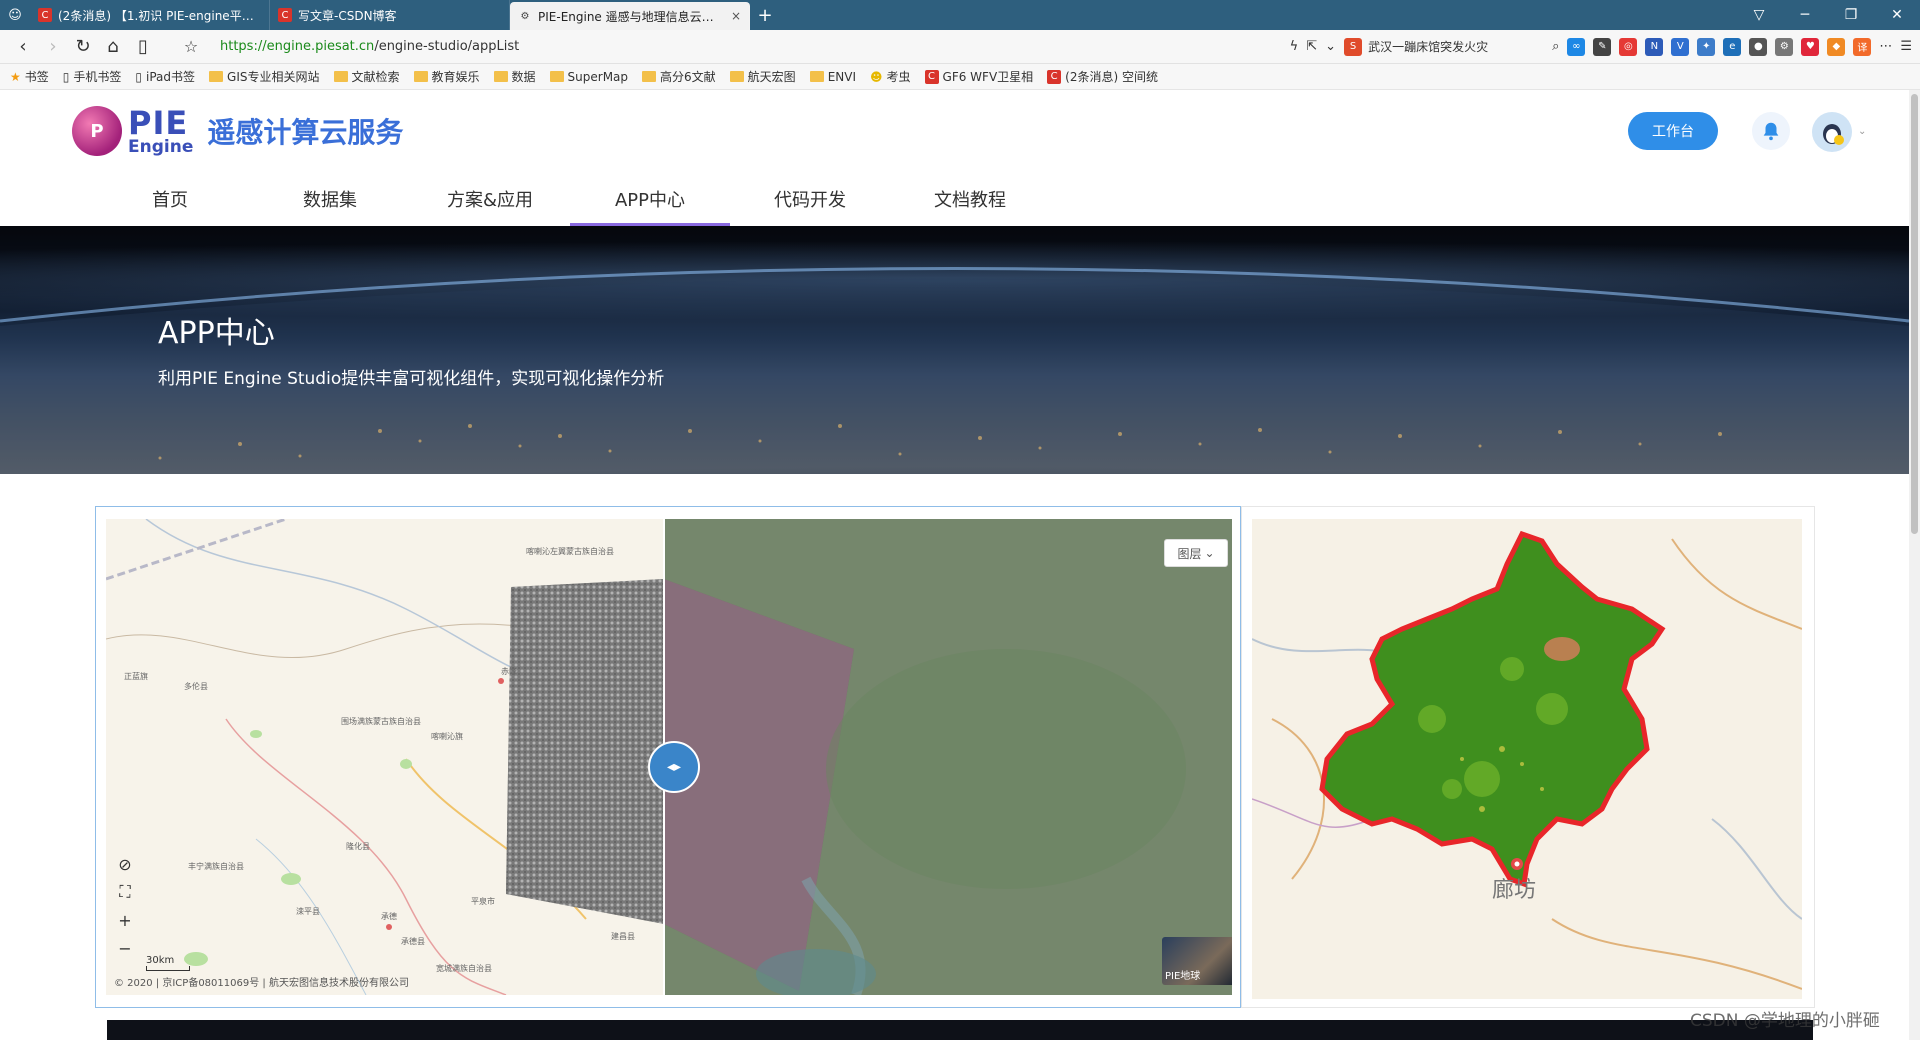 The height and width of the screenshot is (1040, 1920). Describe the element at coordinates (483, 901) in the screenshot. I see `map-label: 平泉市` at that location.